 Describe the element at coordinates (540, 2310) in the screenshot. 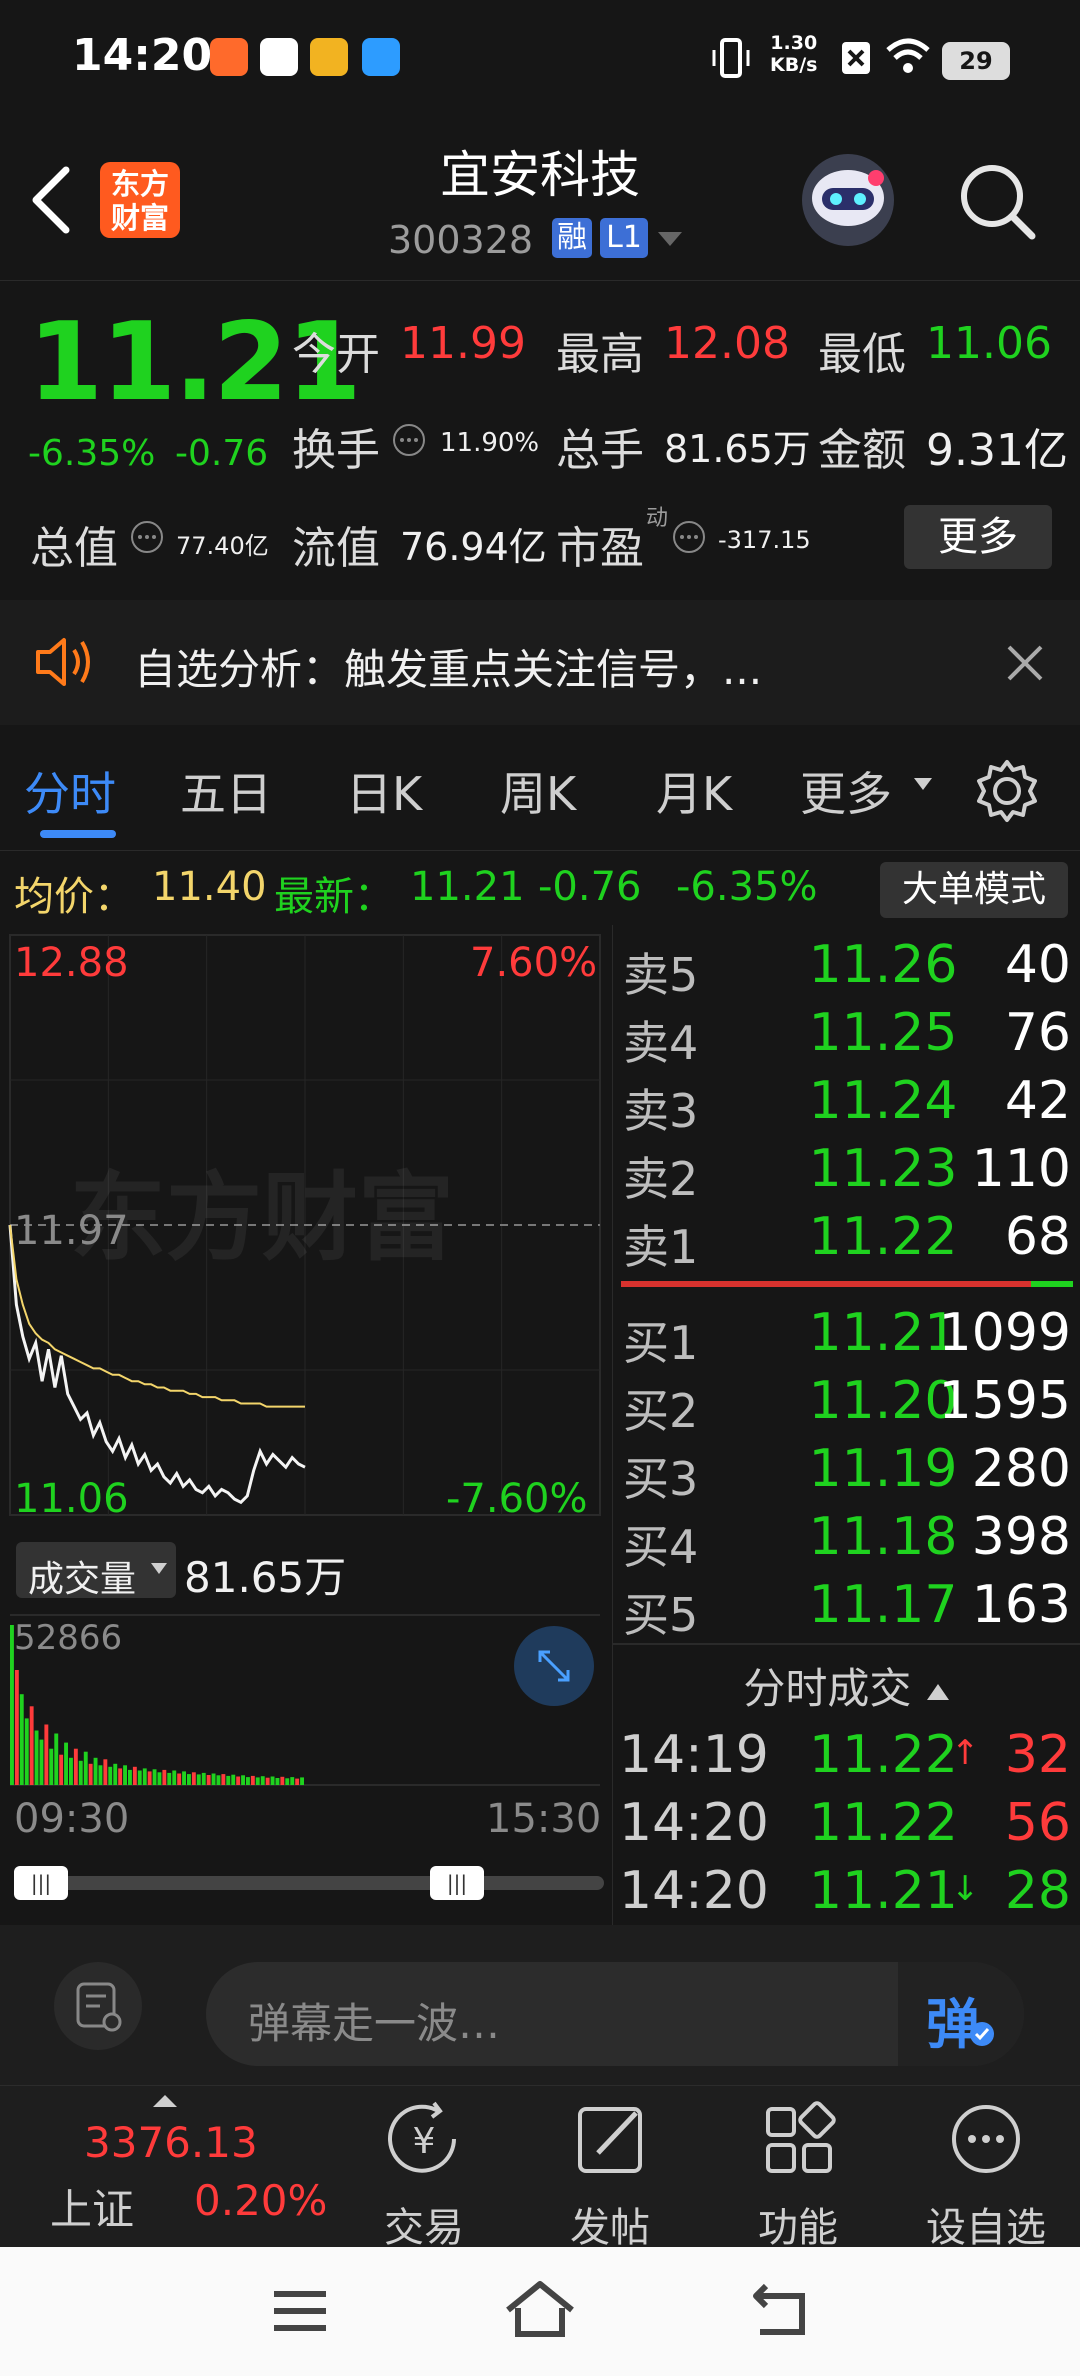

I see `home-icon` at that location.